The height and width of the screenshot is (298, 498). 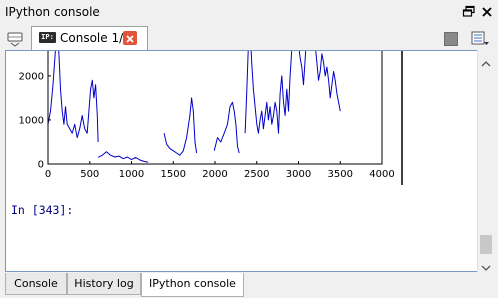 I want to click on tab-console: Console, so click(x=36, y=284).